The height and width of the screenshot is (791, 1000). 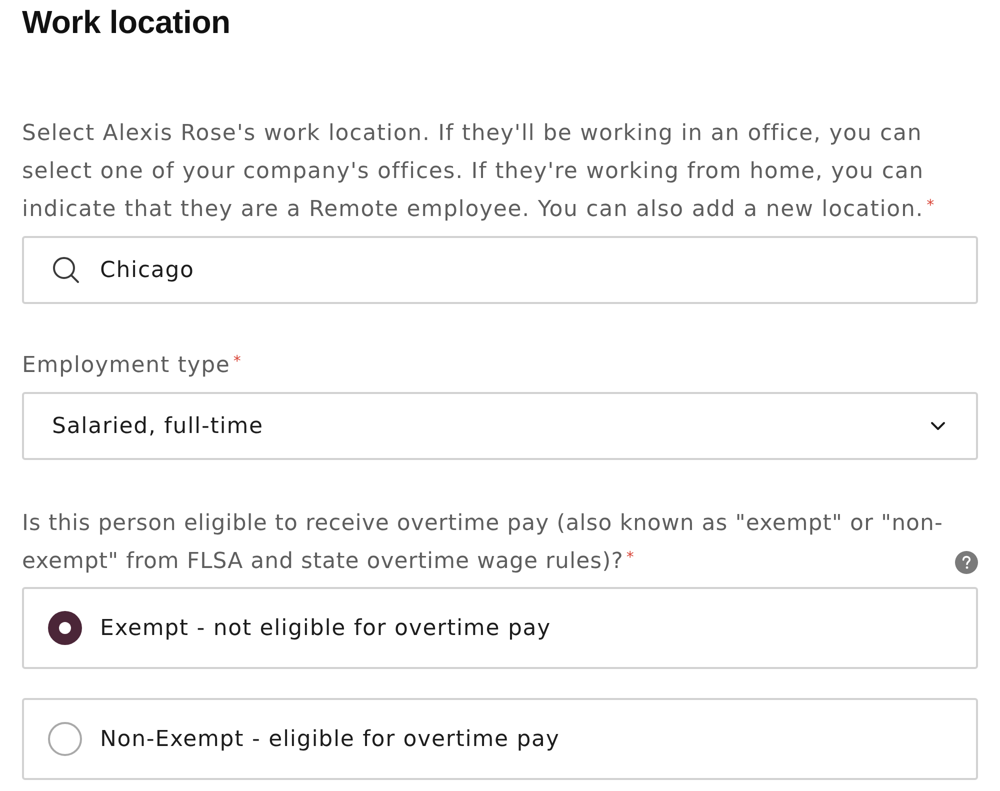 What do you see at coordinates (132, 365) in the screenshot?
I see `employment-type-label: Employment type$^{*}$` at bounding box center [132, 365].